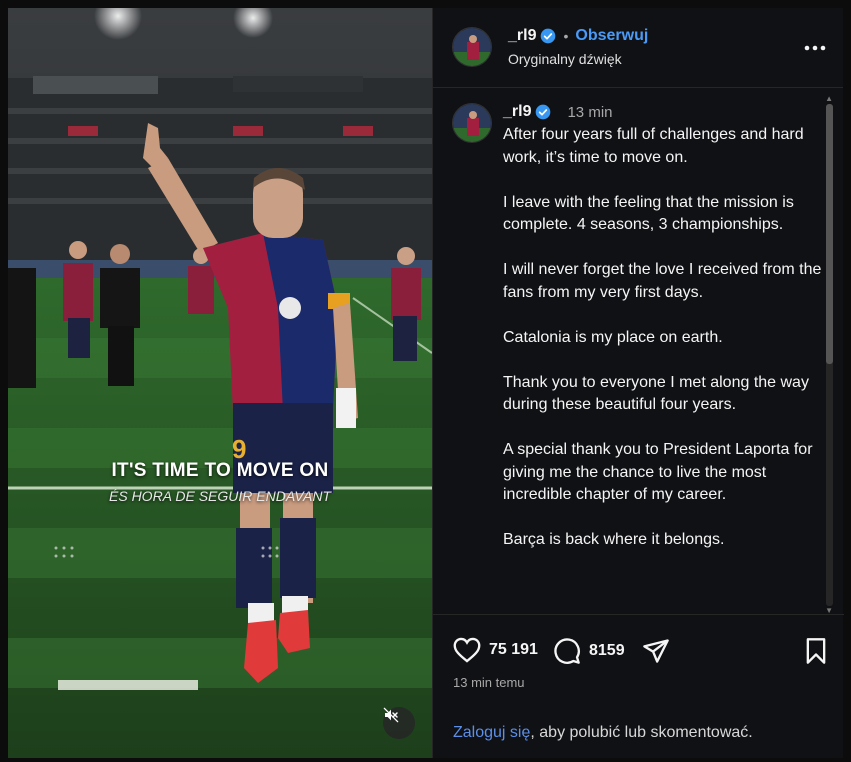 The height and width of the screenshot is (762, 851). I want to click on more-options-icon, so click(815, 47).